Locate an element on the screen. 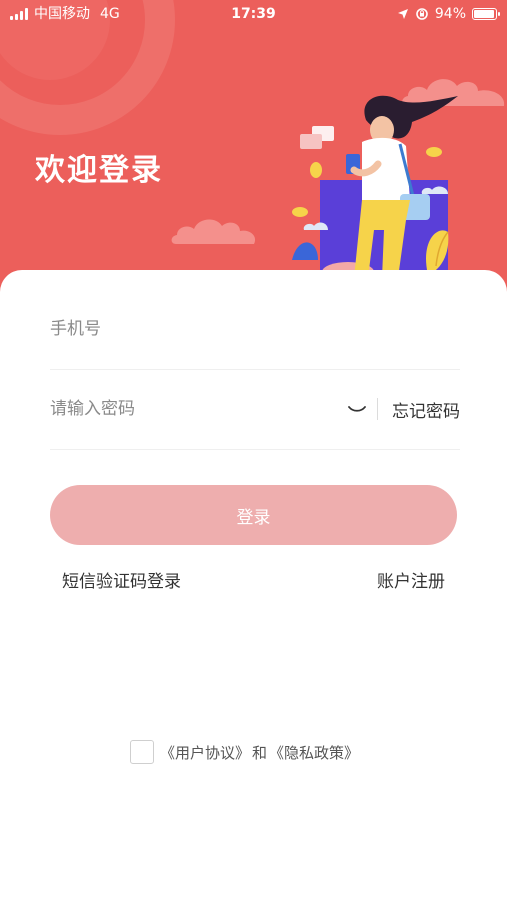  phone-input is located at coordinates (195, 329).